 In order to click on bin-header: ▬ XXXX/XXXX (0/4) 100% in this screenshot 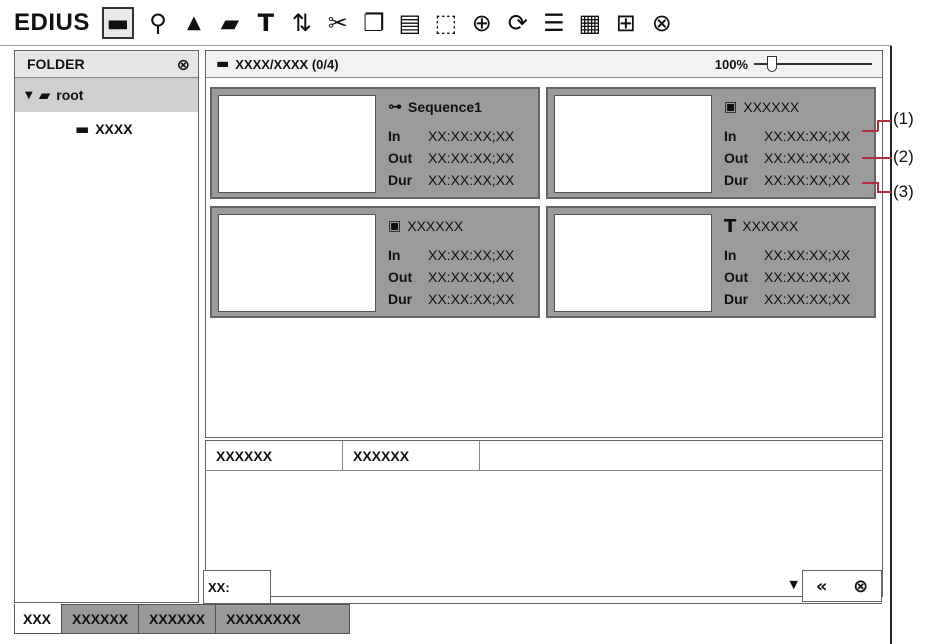, I will do `click(544, 64)`.